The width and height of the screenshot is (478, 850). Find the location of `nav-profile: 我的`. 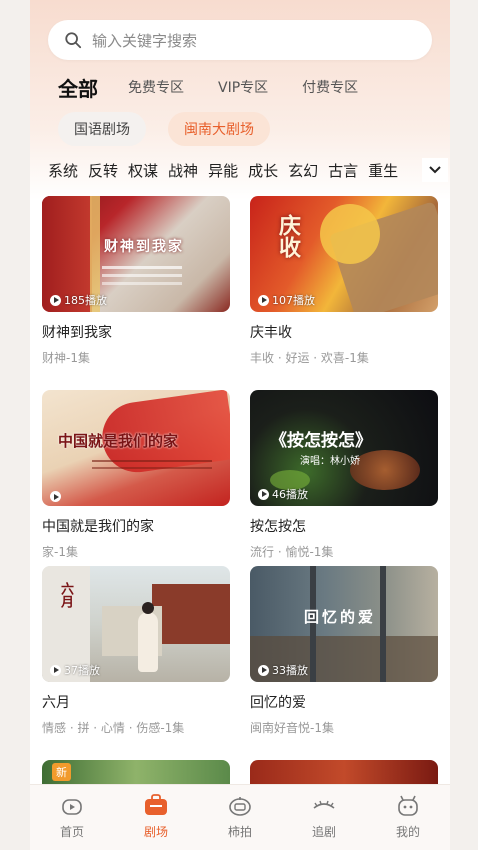

nav-profile: 我的 is located at coordinates (408, 817).